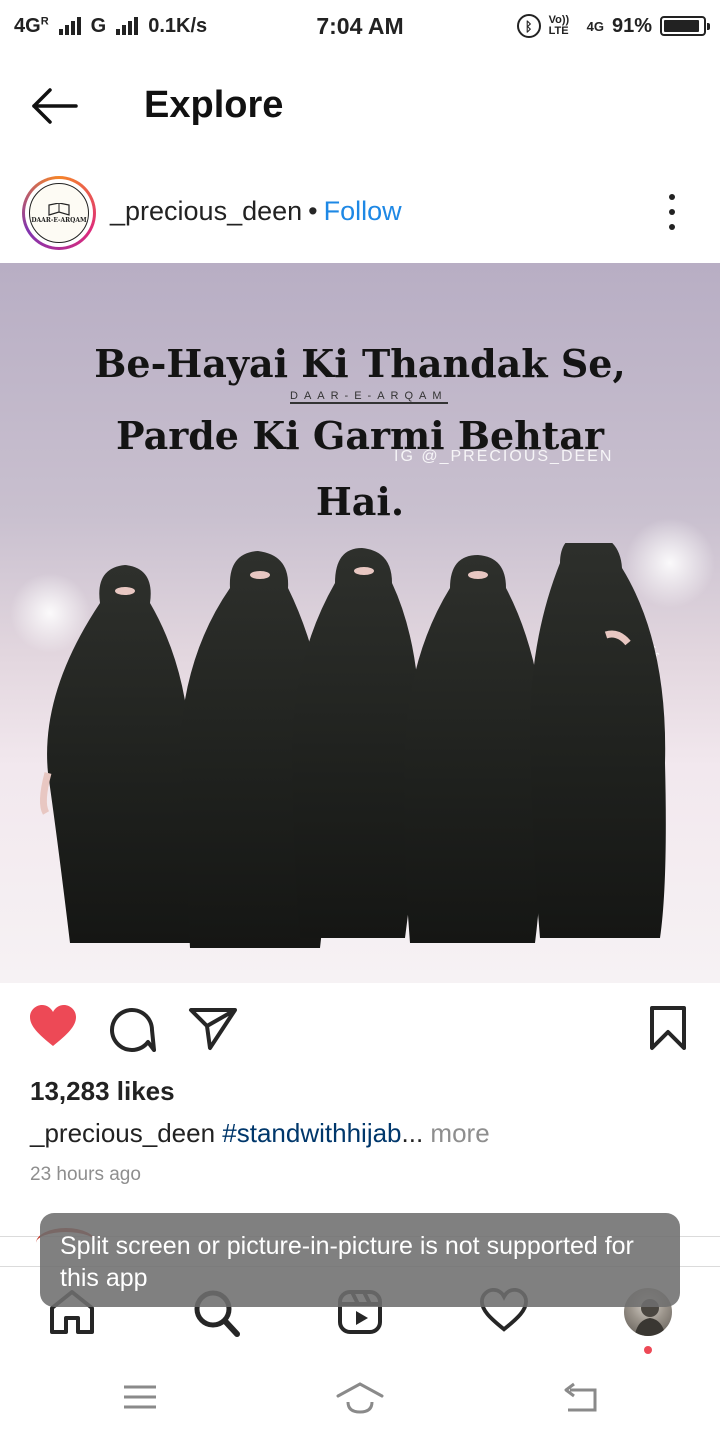 This screenshot has width=720, height=1440. Describe the element at coordinates (122, 1133) in the screenshot. I see `caption-username: _precious_deen` at that location.